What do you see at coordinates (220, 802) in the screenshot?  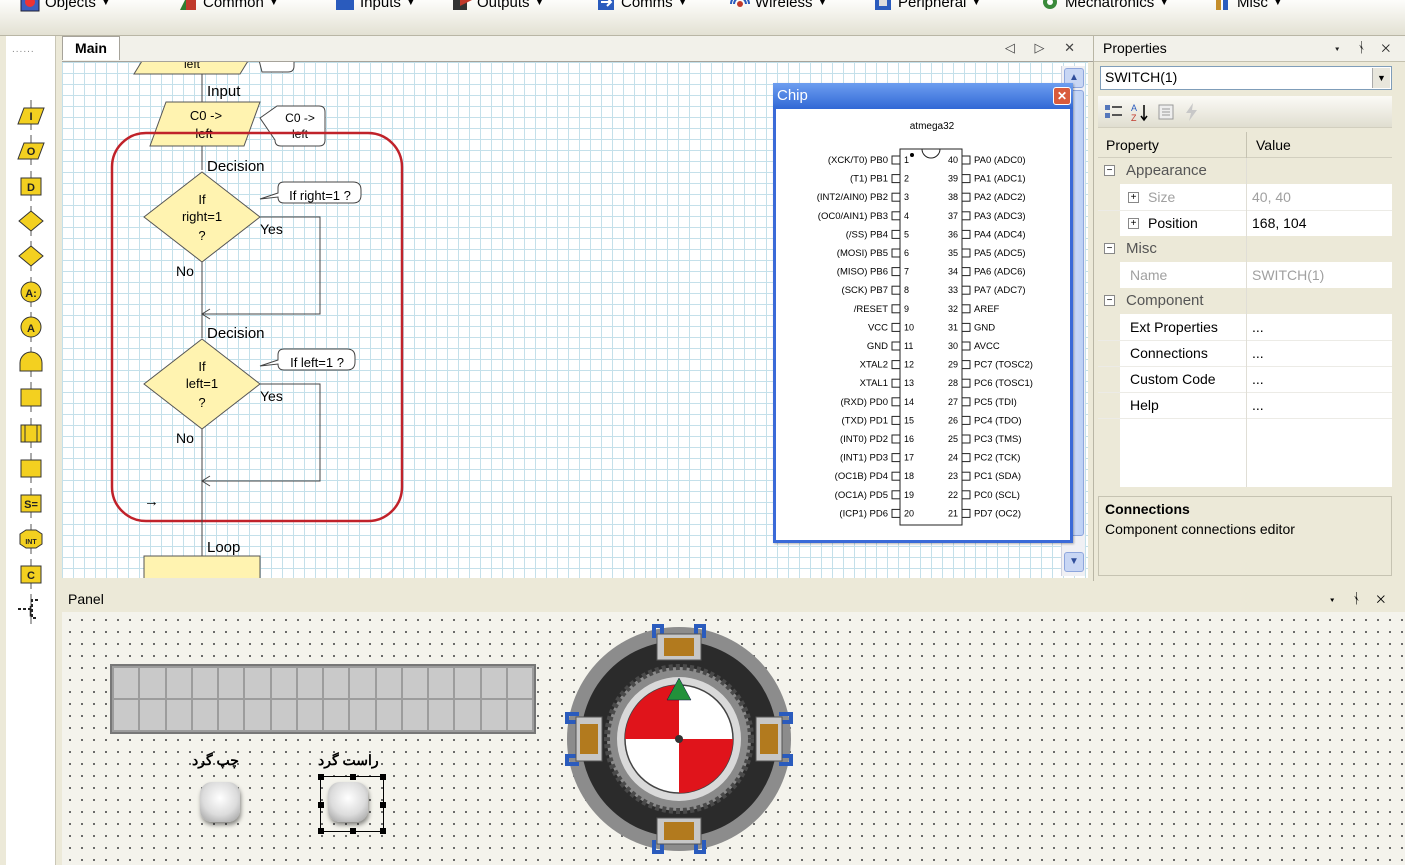 I see `switch-left-button` at bounding box center [220, 802].